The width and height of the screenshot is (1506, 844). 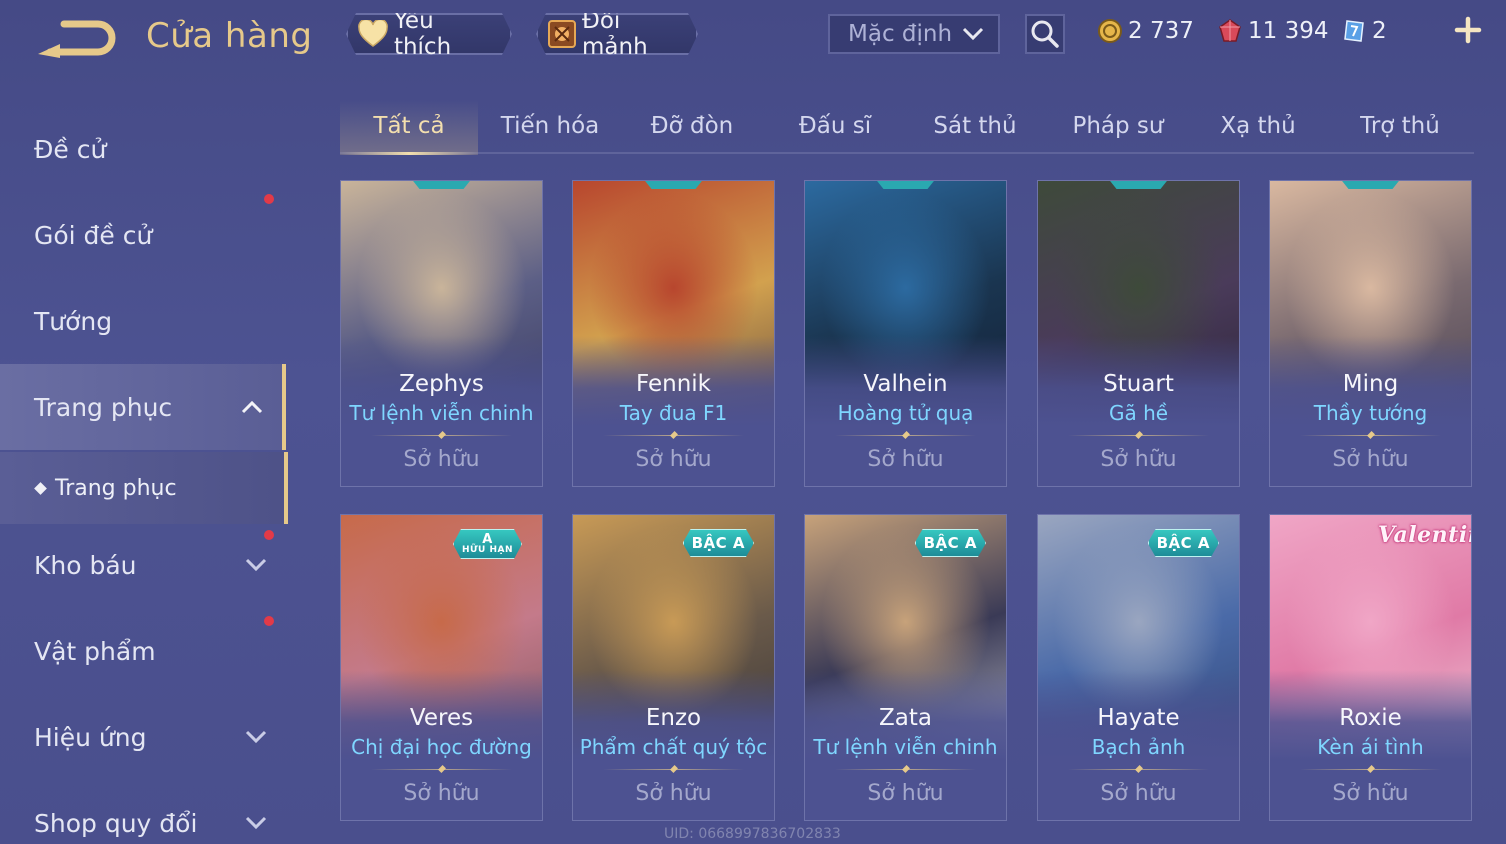 I want to click on hero-name: Hayate, so click(x=1138, y=718).